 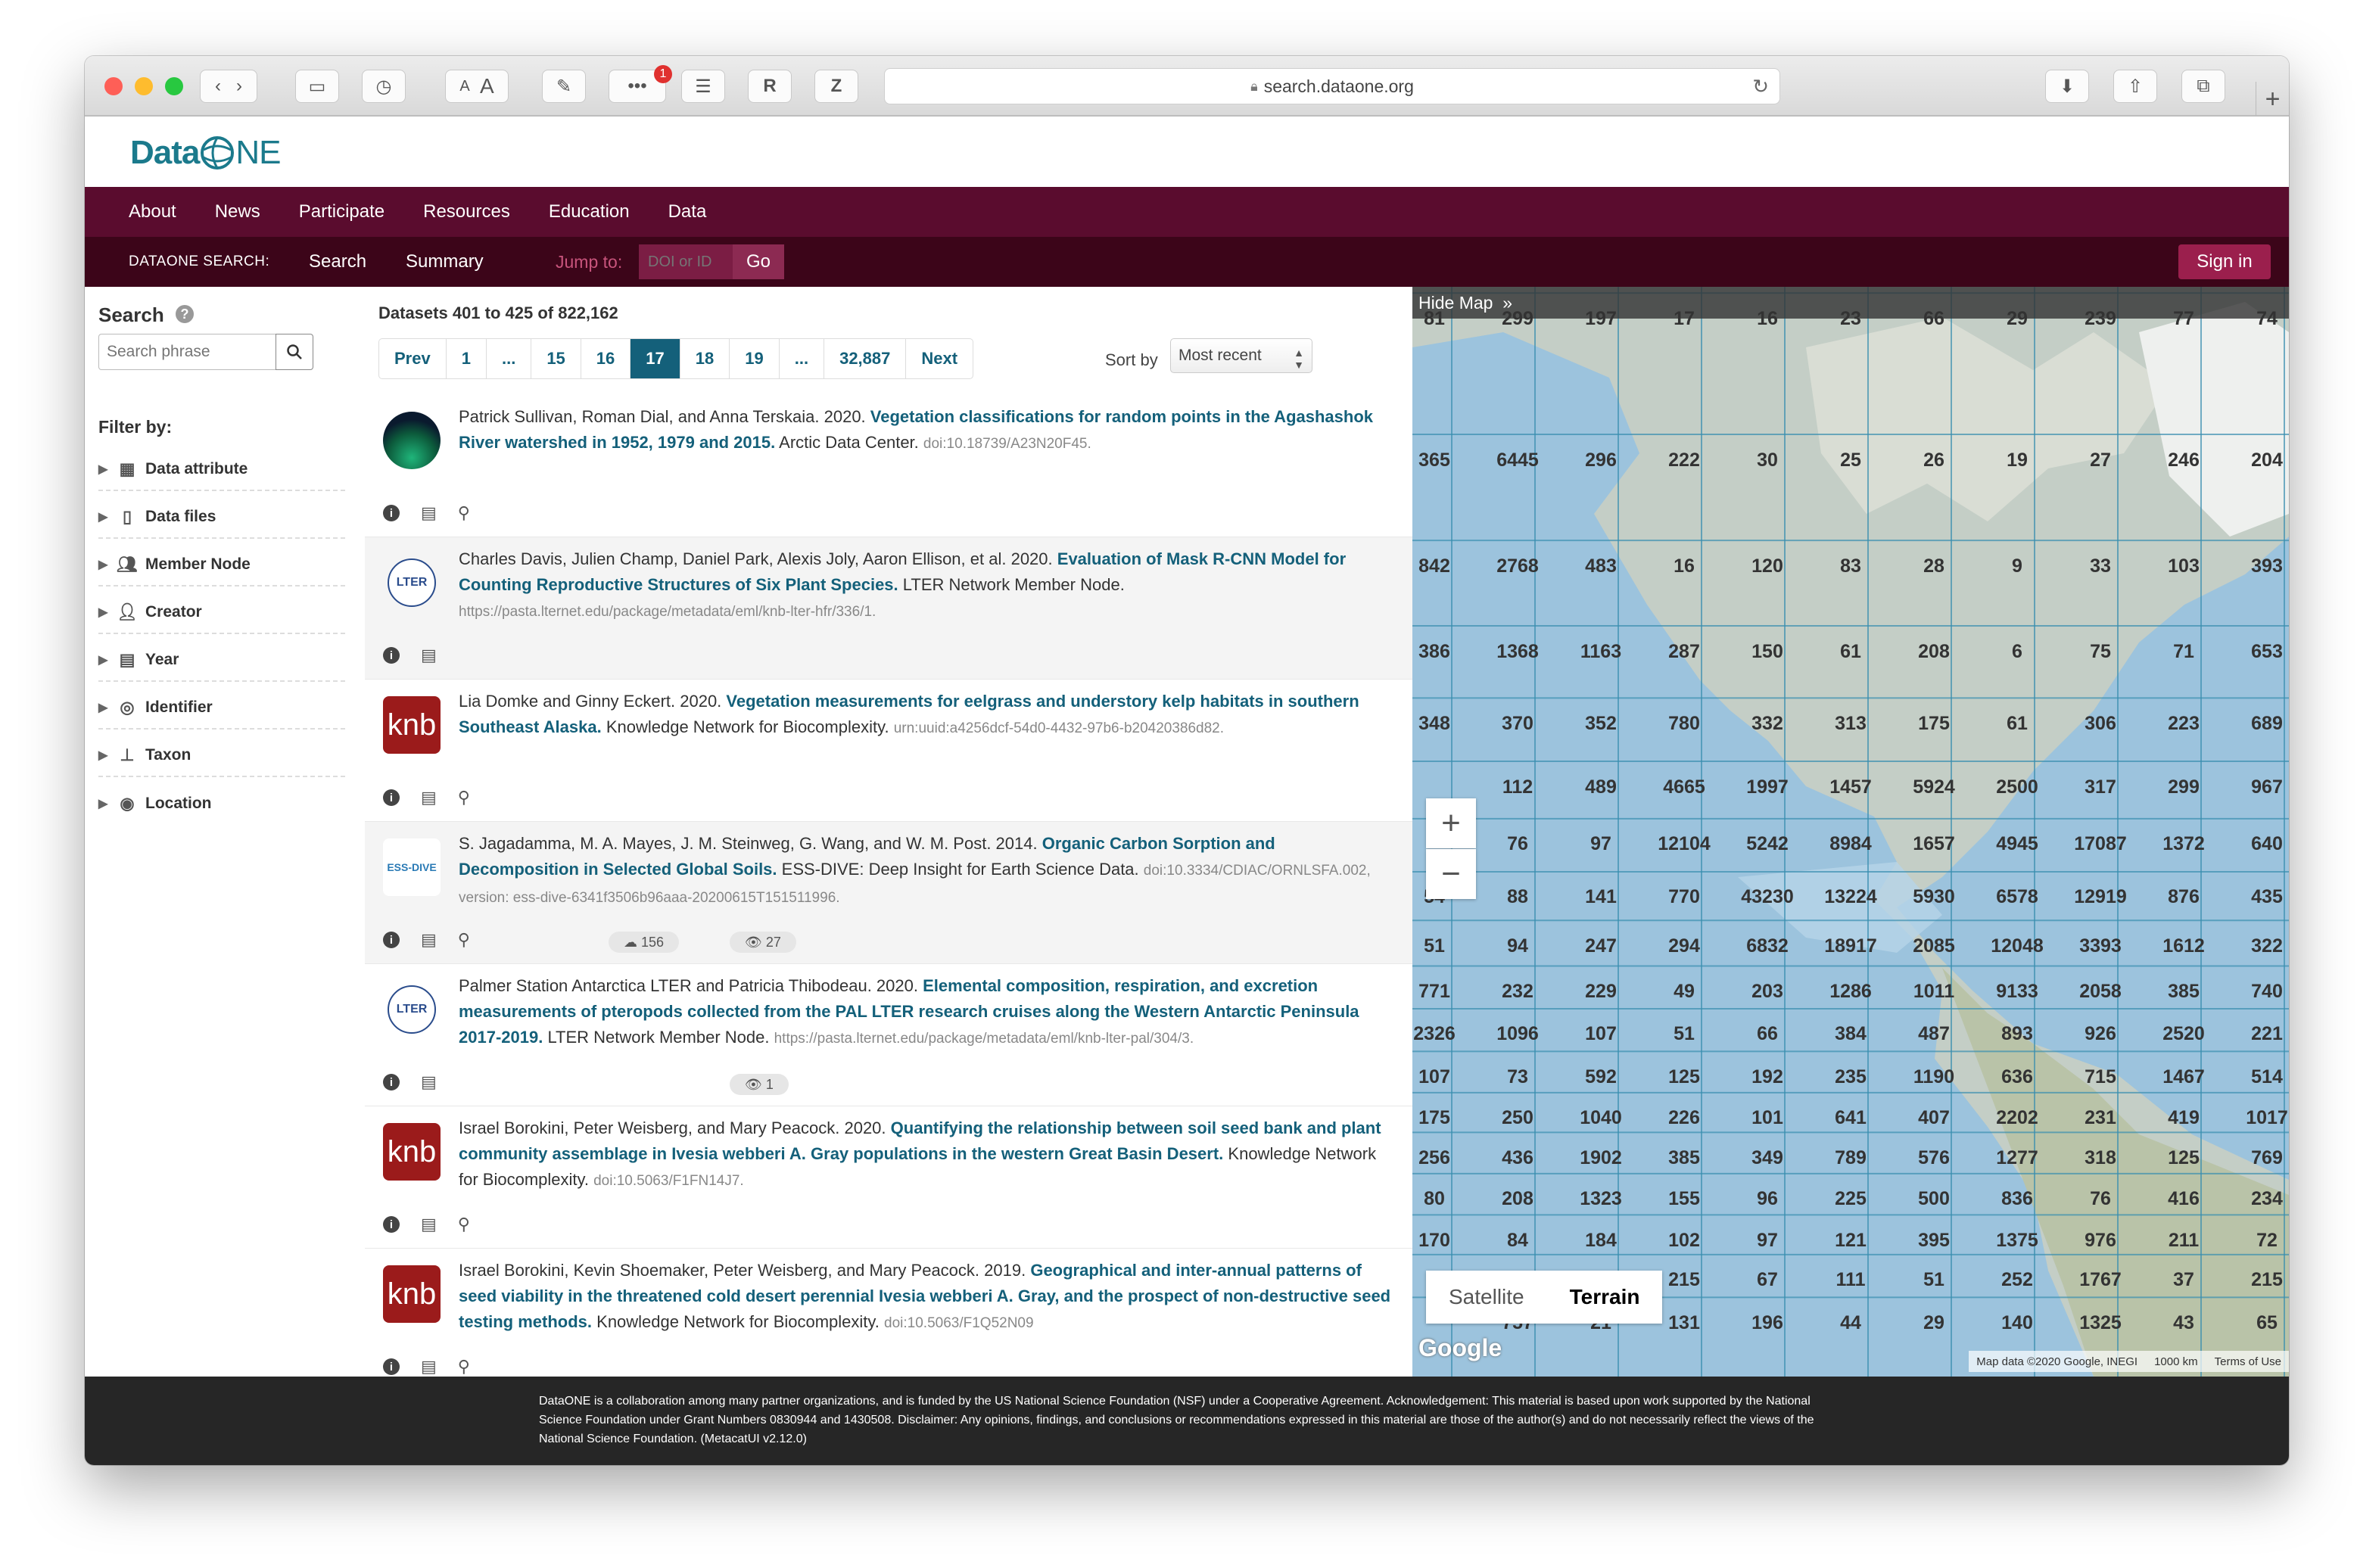 What do you see at coordinates (1600, 566) in the screenshot?
I see `grid-cell-count: 483` at bounding box center [1600, 566].